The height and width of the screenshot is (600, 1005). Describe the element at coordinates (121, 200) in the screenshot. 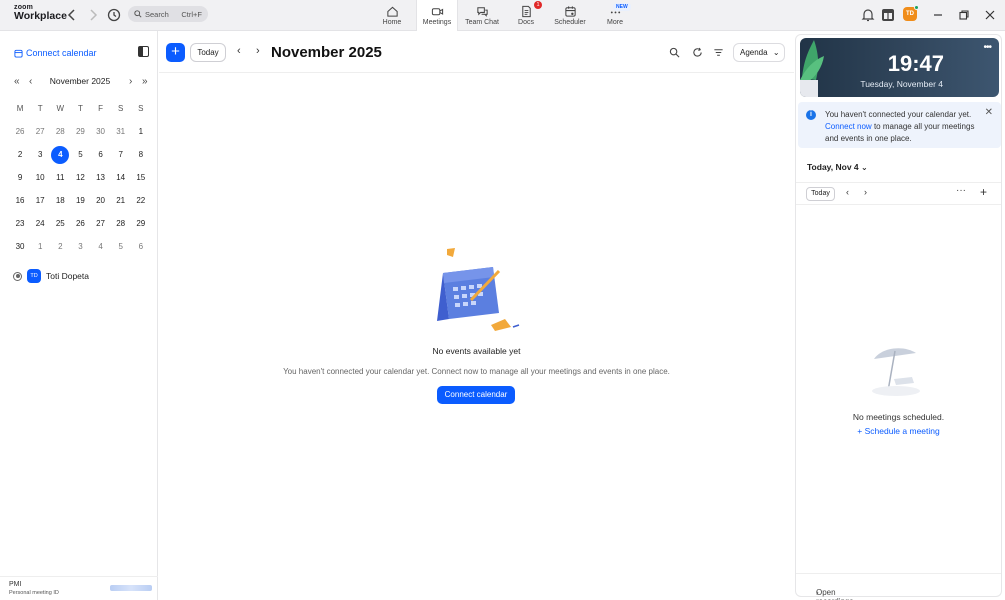

I see `day-cell: 21` at that location.